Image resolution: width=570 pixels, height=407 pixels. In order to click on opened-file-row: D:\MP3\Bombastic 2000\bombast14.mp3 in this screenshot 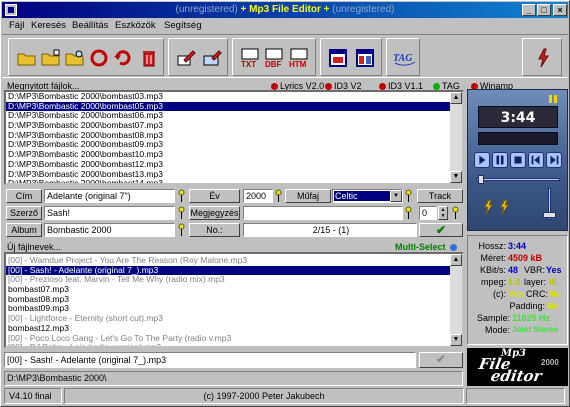, I will do `click(228, 180)`.